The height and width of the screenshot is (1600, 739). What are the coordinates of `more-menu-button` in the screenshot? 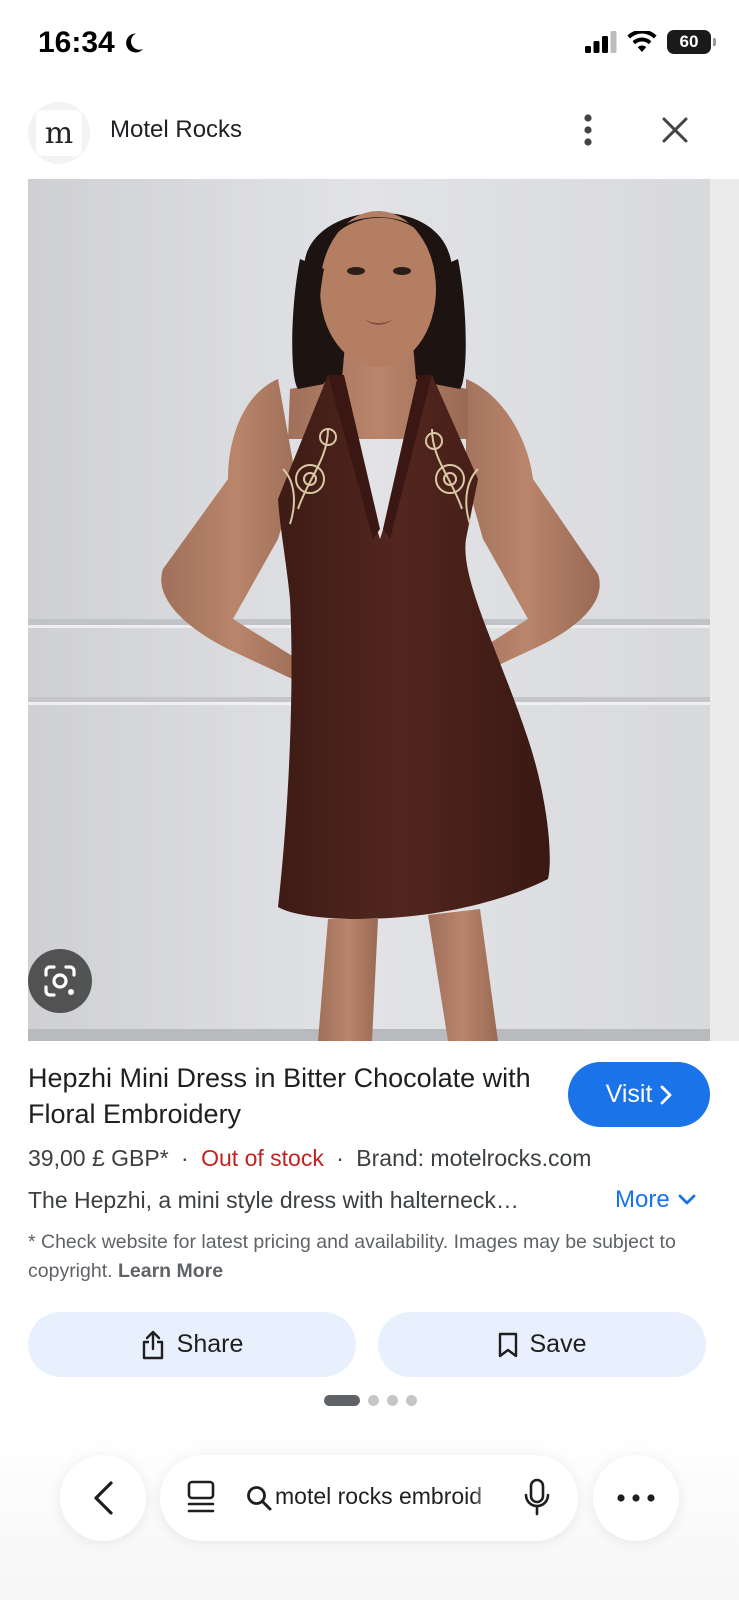 It's located at (636, 1498).